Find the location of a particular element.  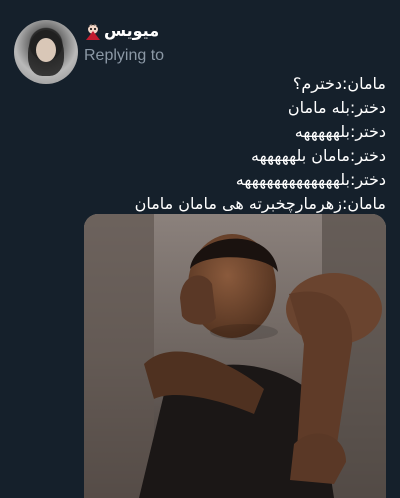

vampire-emoji-icon is located at coordinates (93, 31).